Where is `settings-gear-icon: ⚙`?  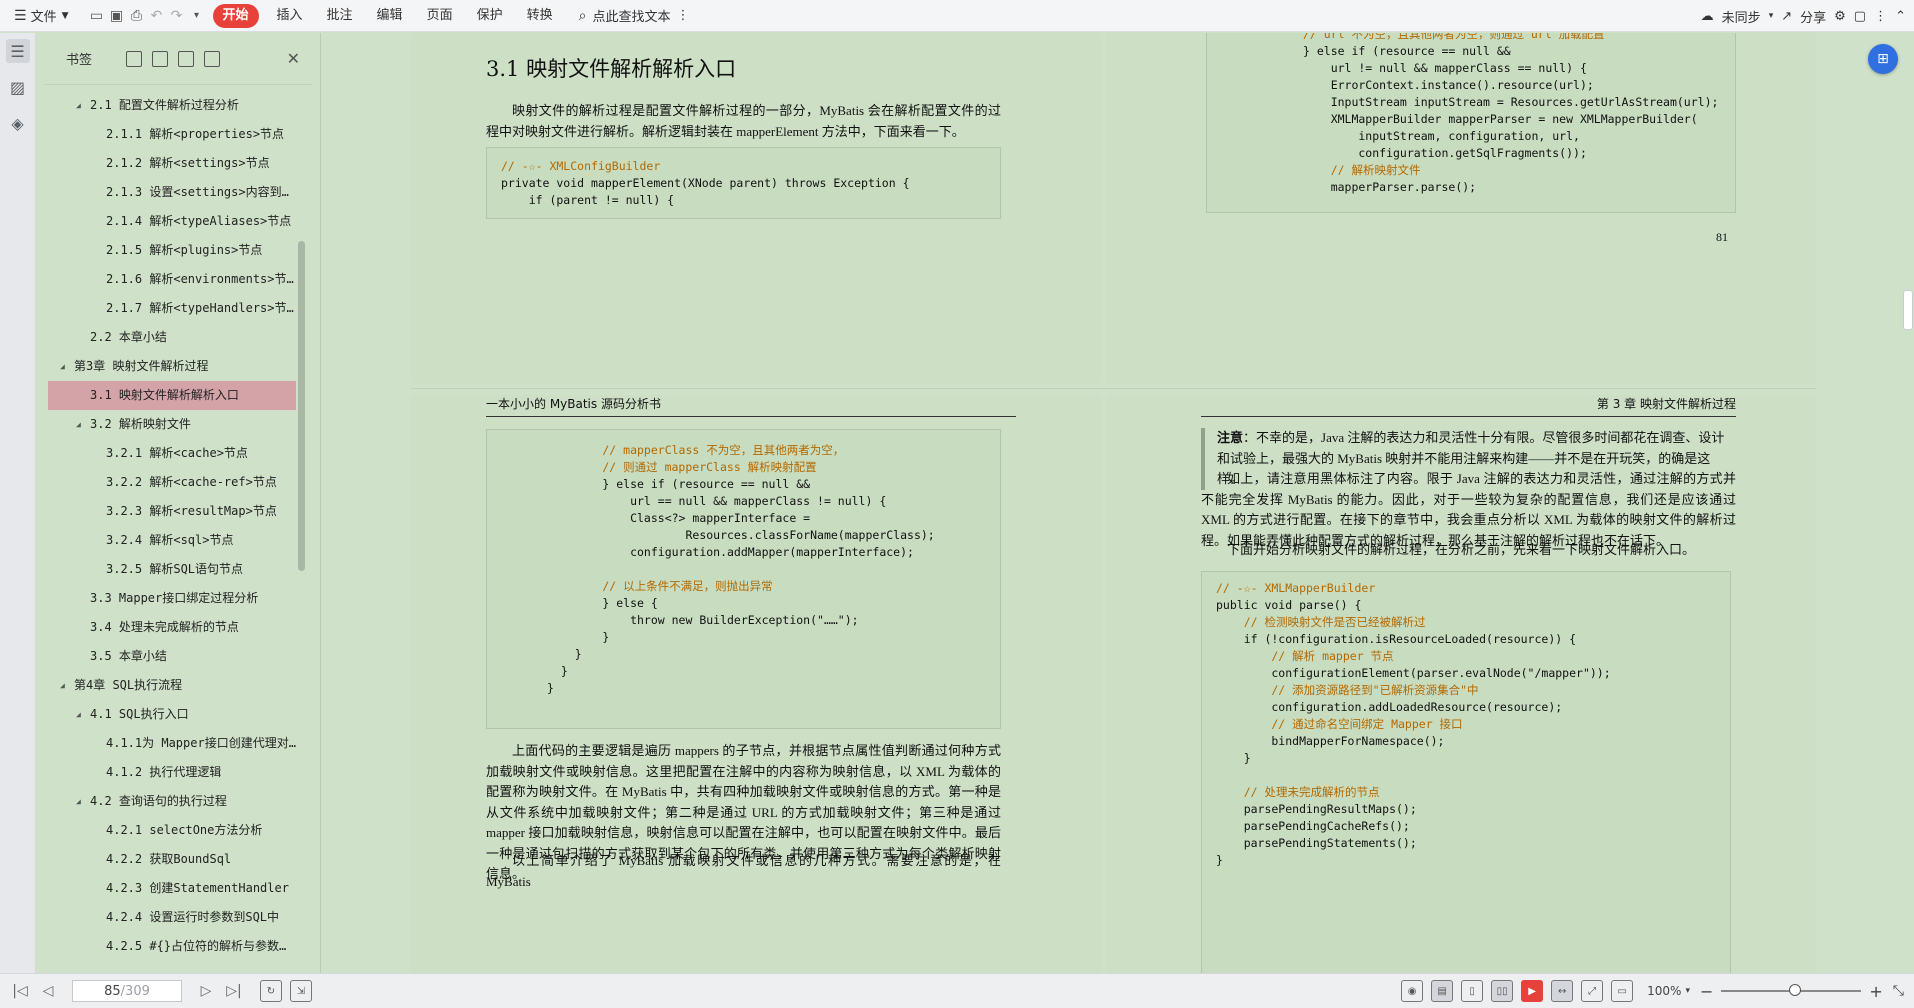 settings-gear-icon: ⚙ is located at coordinates (1840, 16).